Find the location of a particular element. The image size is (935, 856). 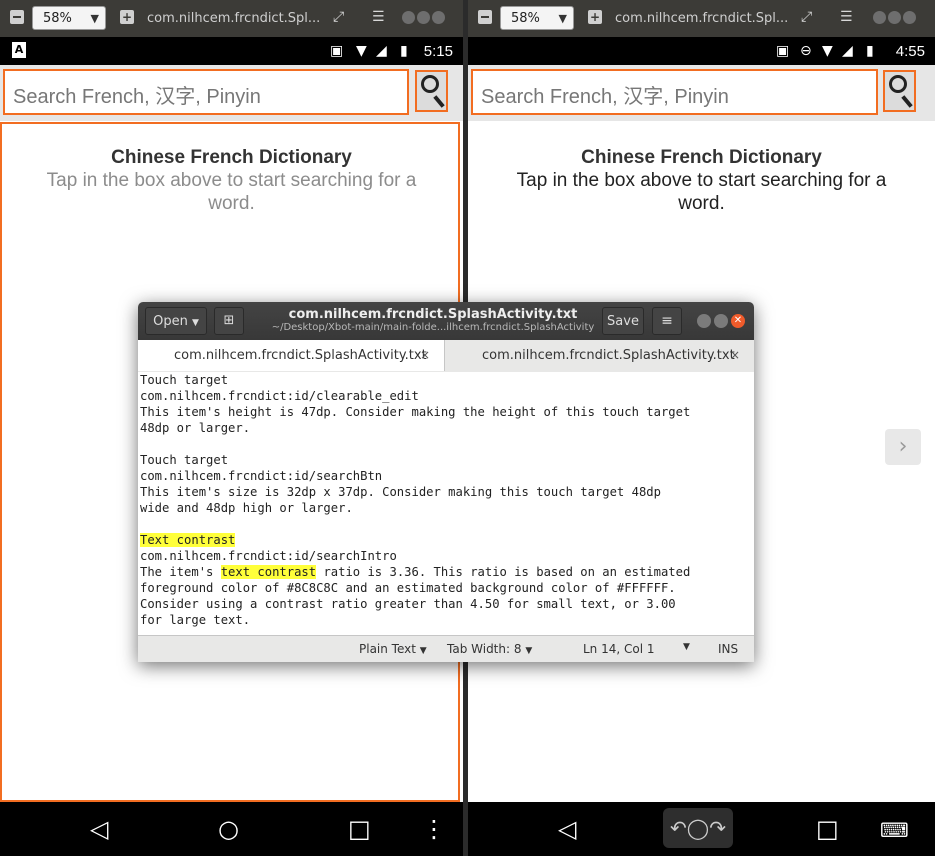

right-zoom-select: 58% ▼ is located at coordinates (537, 18).